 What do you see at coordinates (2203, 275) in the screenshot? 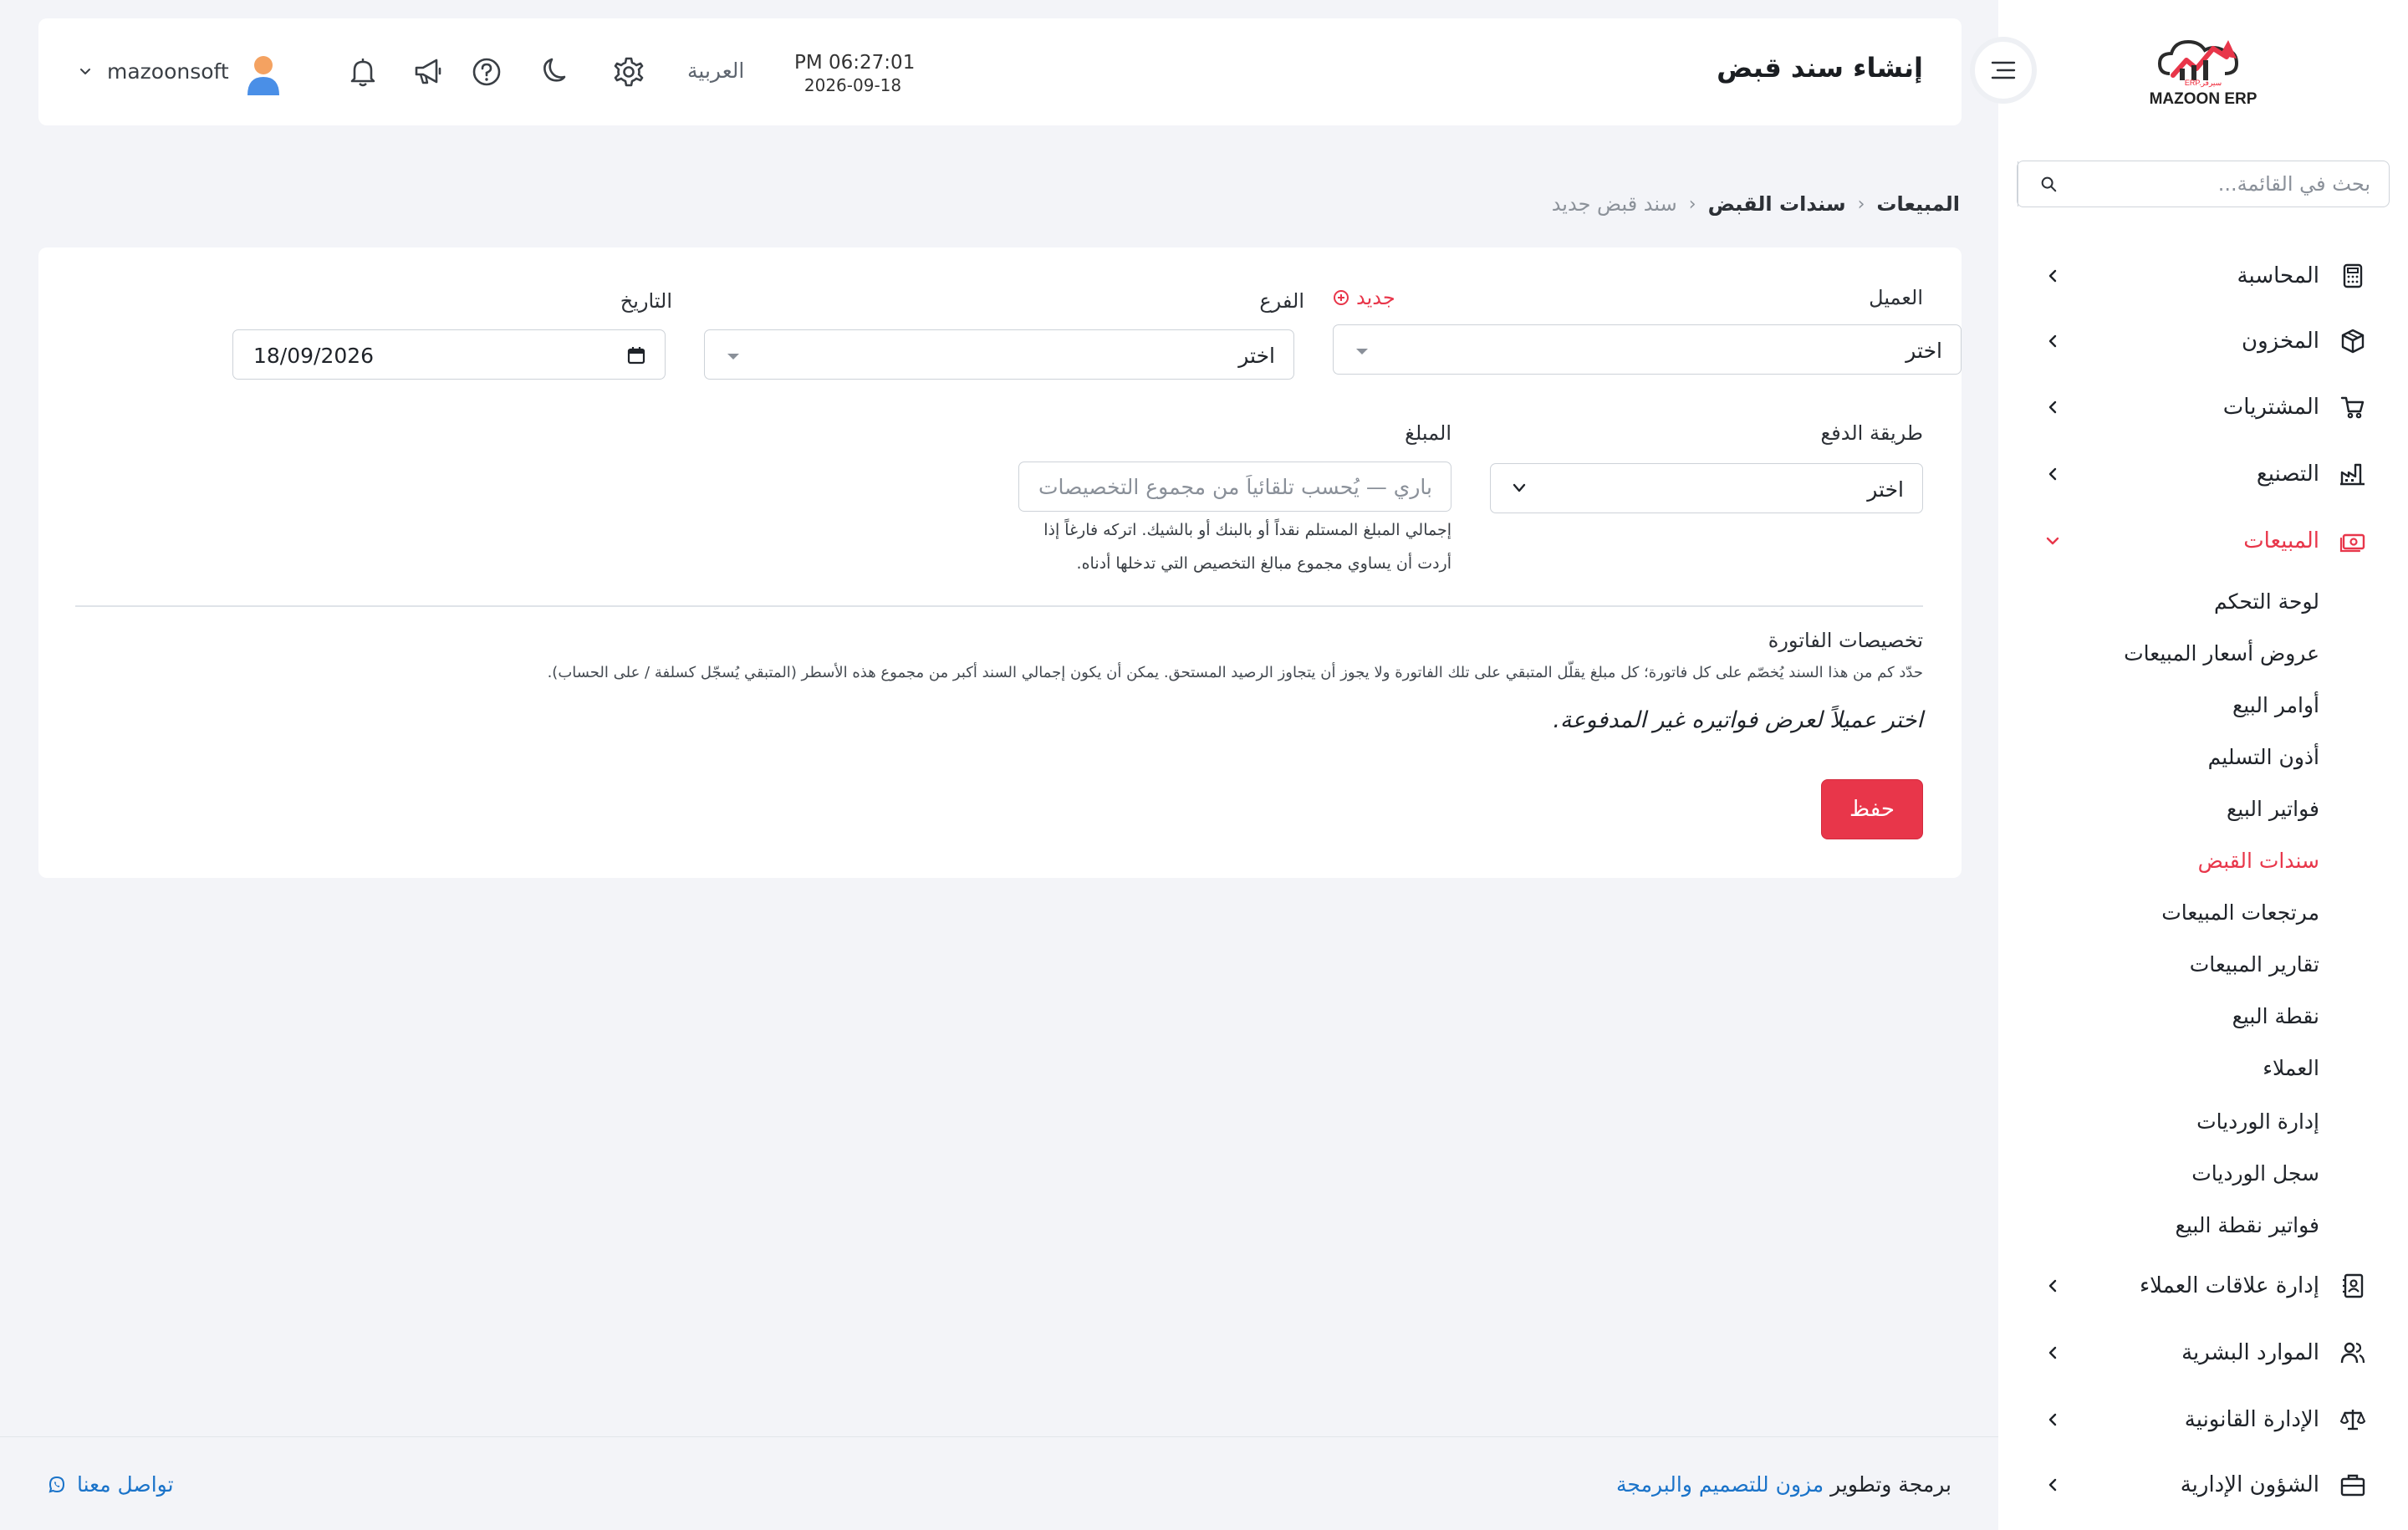
I see `sidebar-item-accounting: المحاسبة` at bounding box center [2203, 275].